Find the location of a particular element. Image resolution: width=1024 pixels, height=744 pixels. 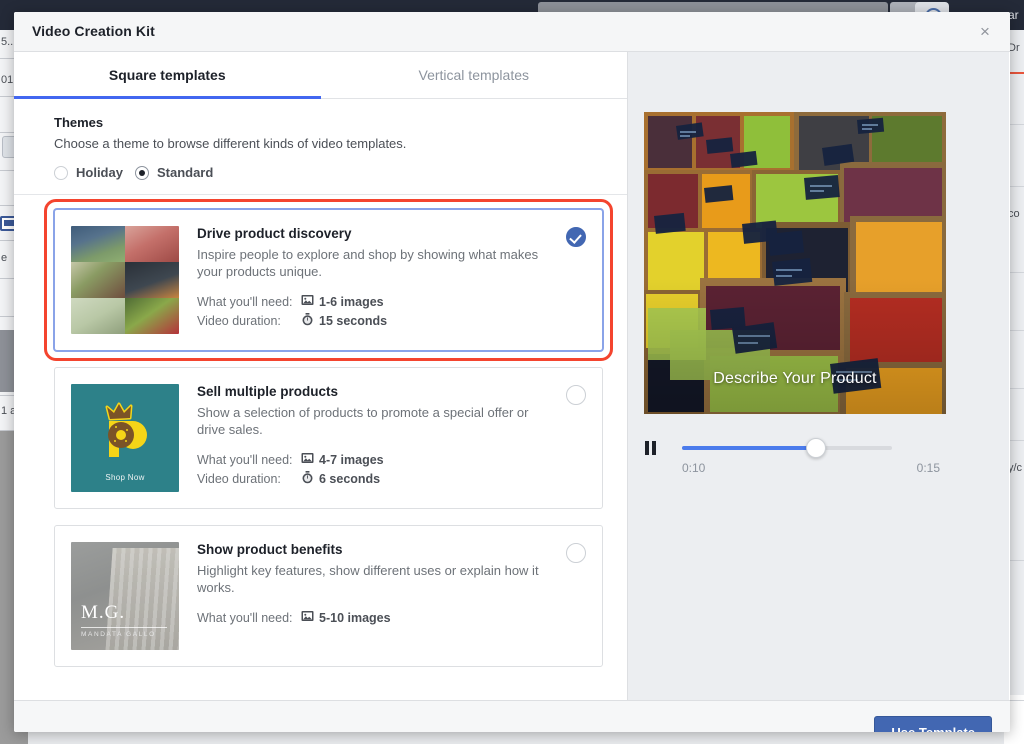

images-value: 1-6 images is located at coordinates (351, 301).